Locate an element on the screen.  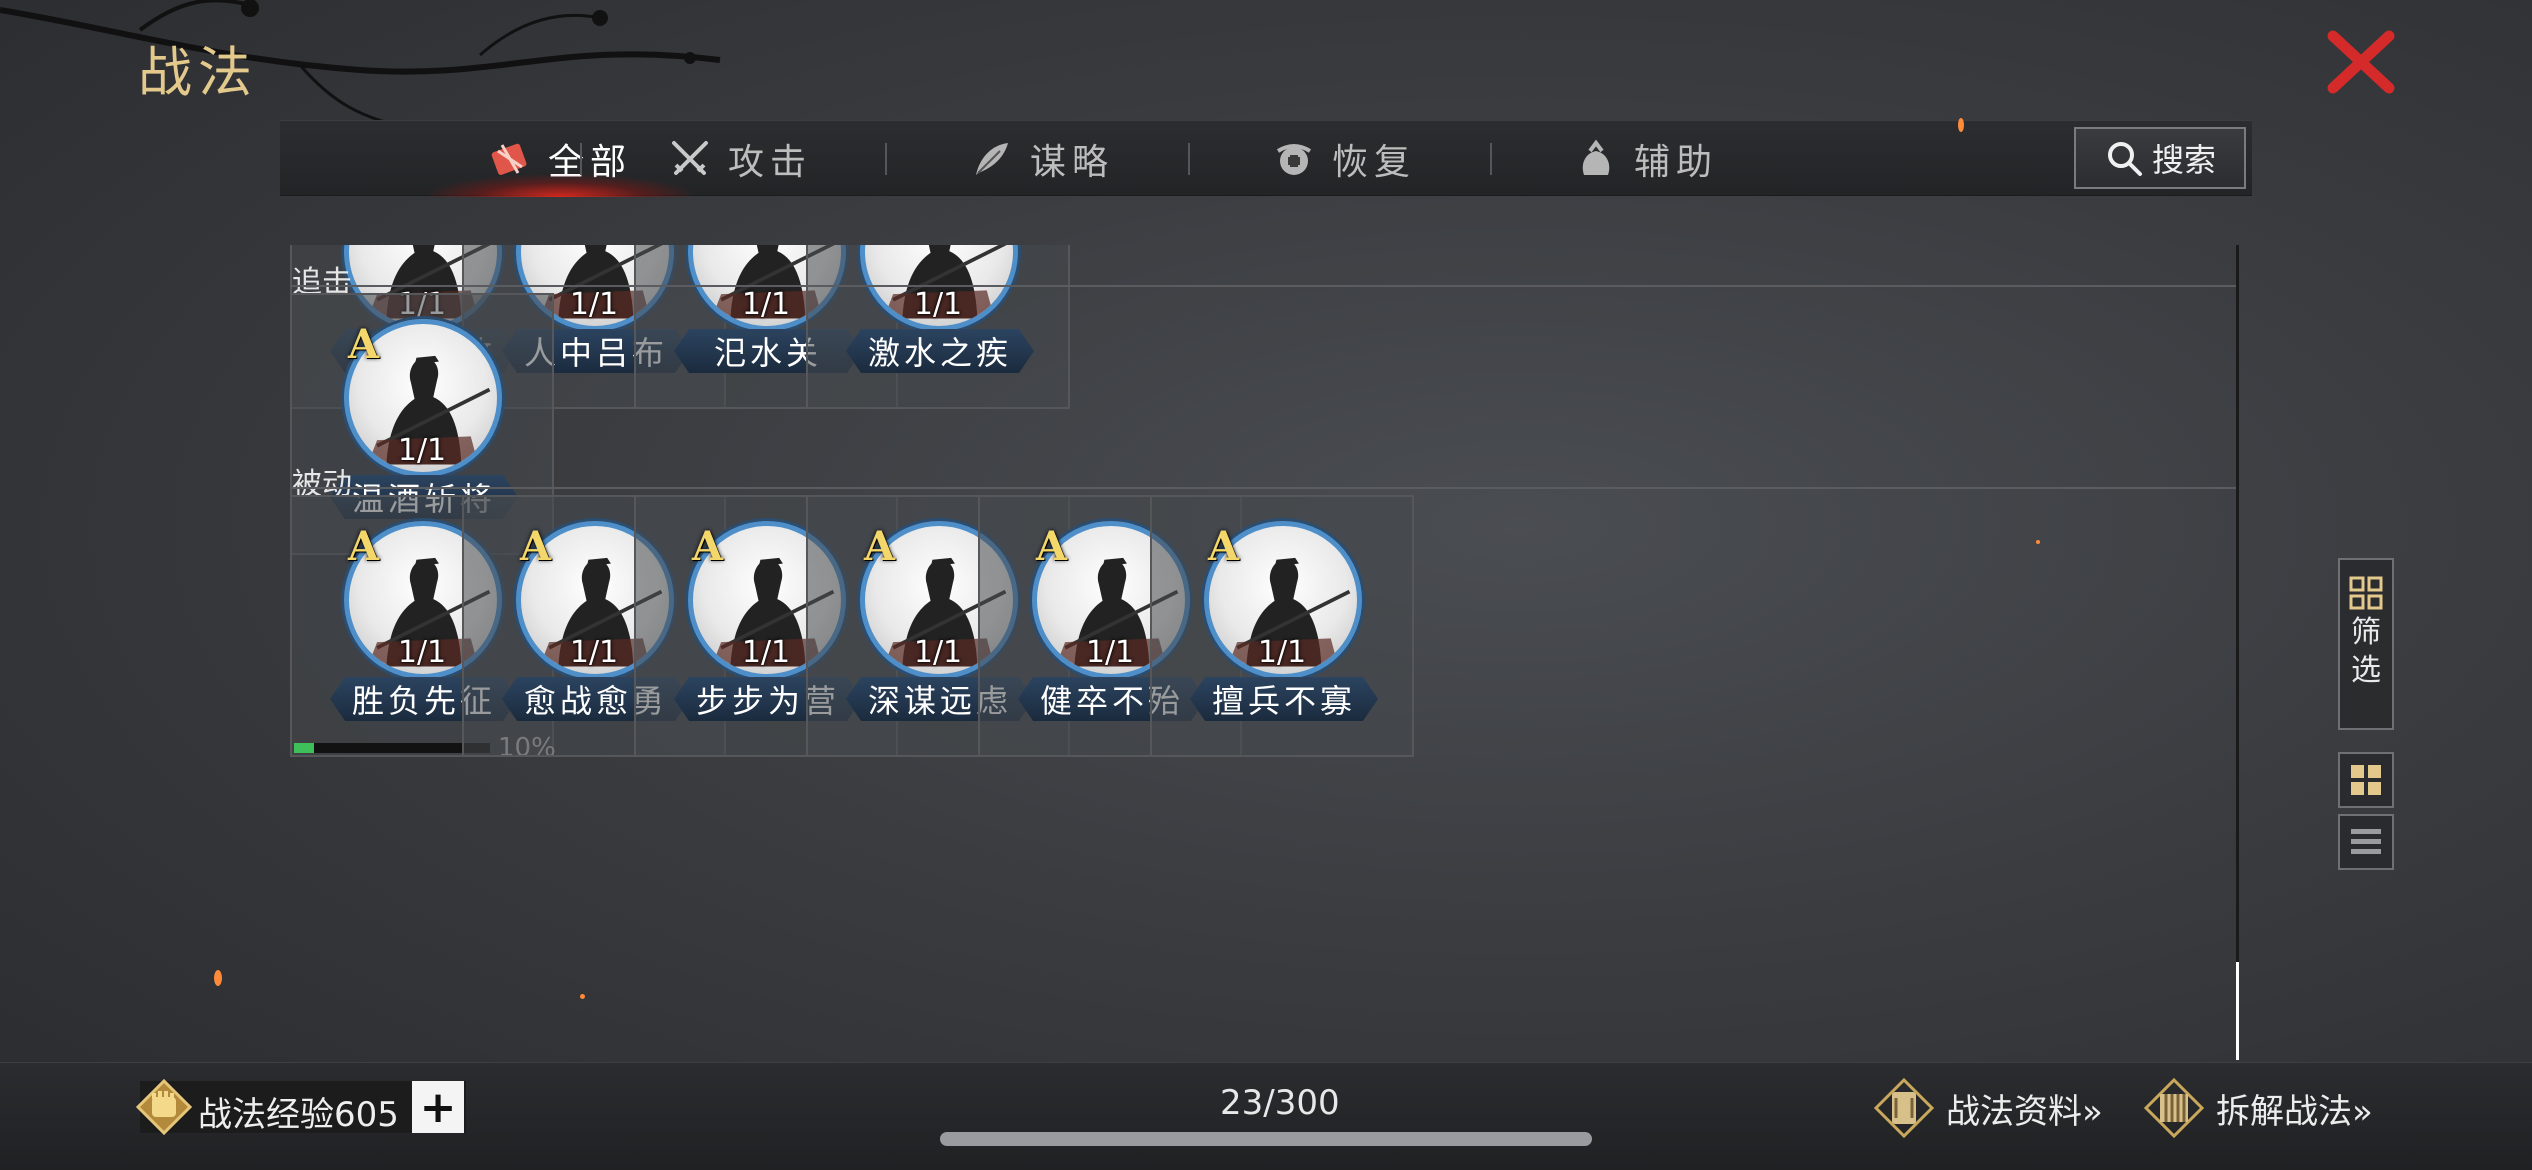
tab-recovery: 恢复 is located at coordinates (1344, 159).